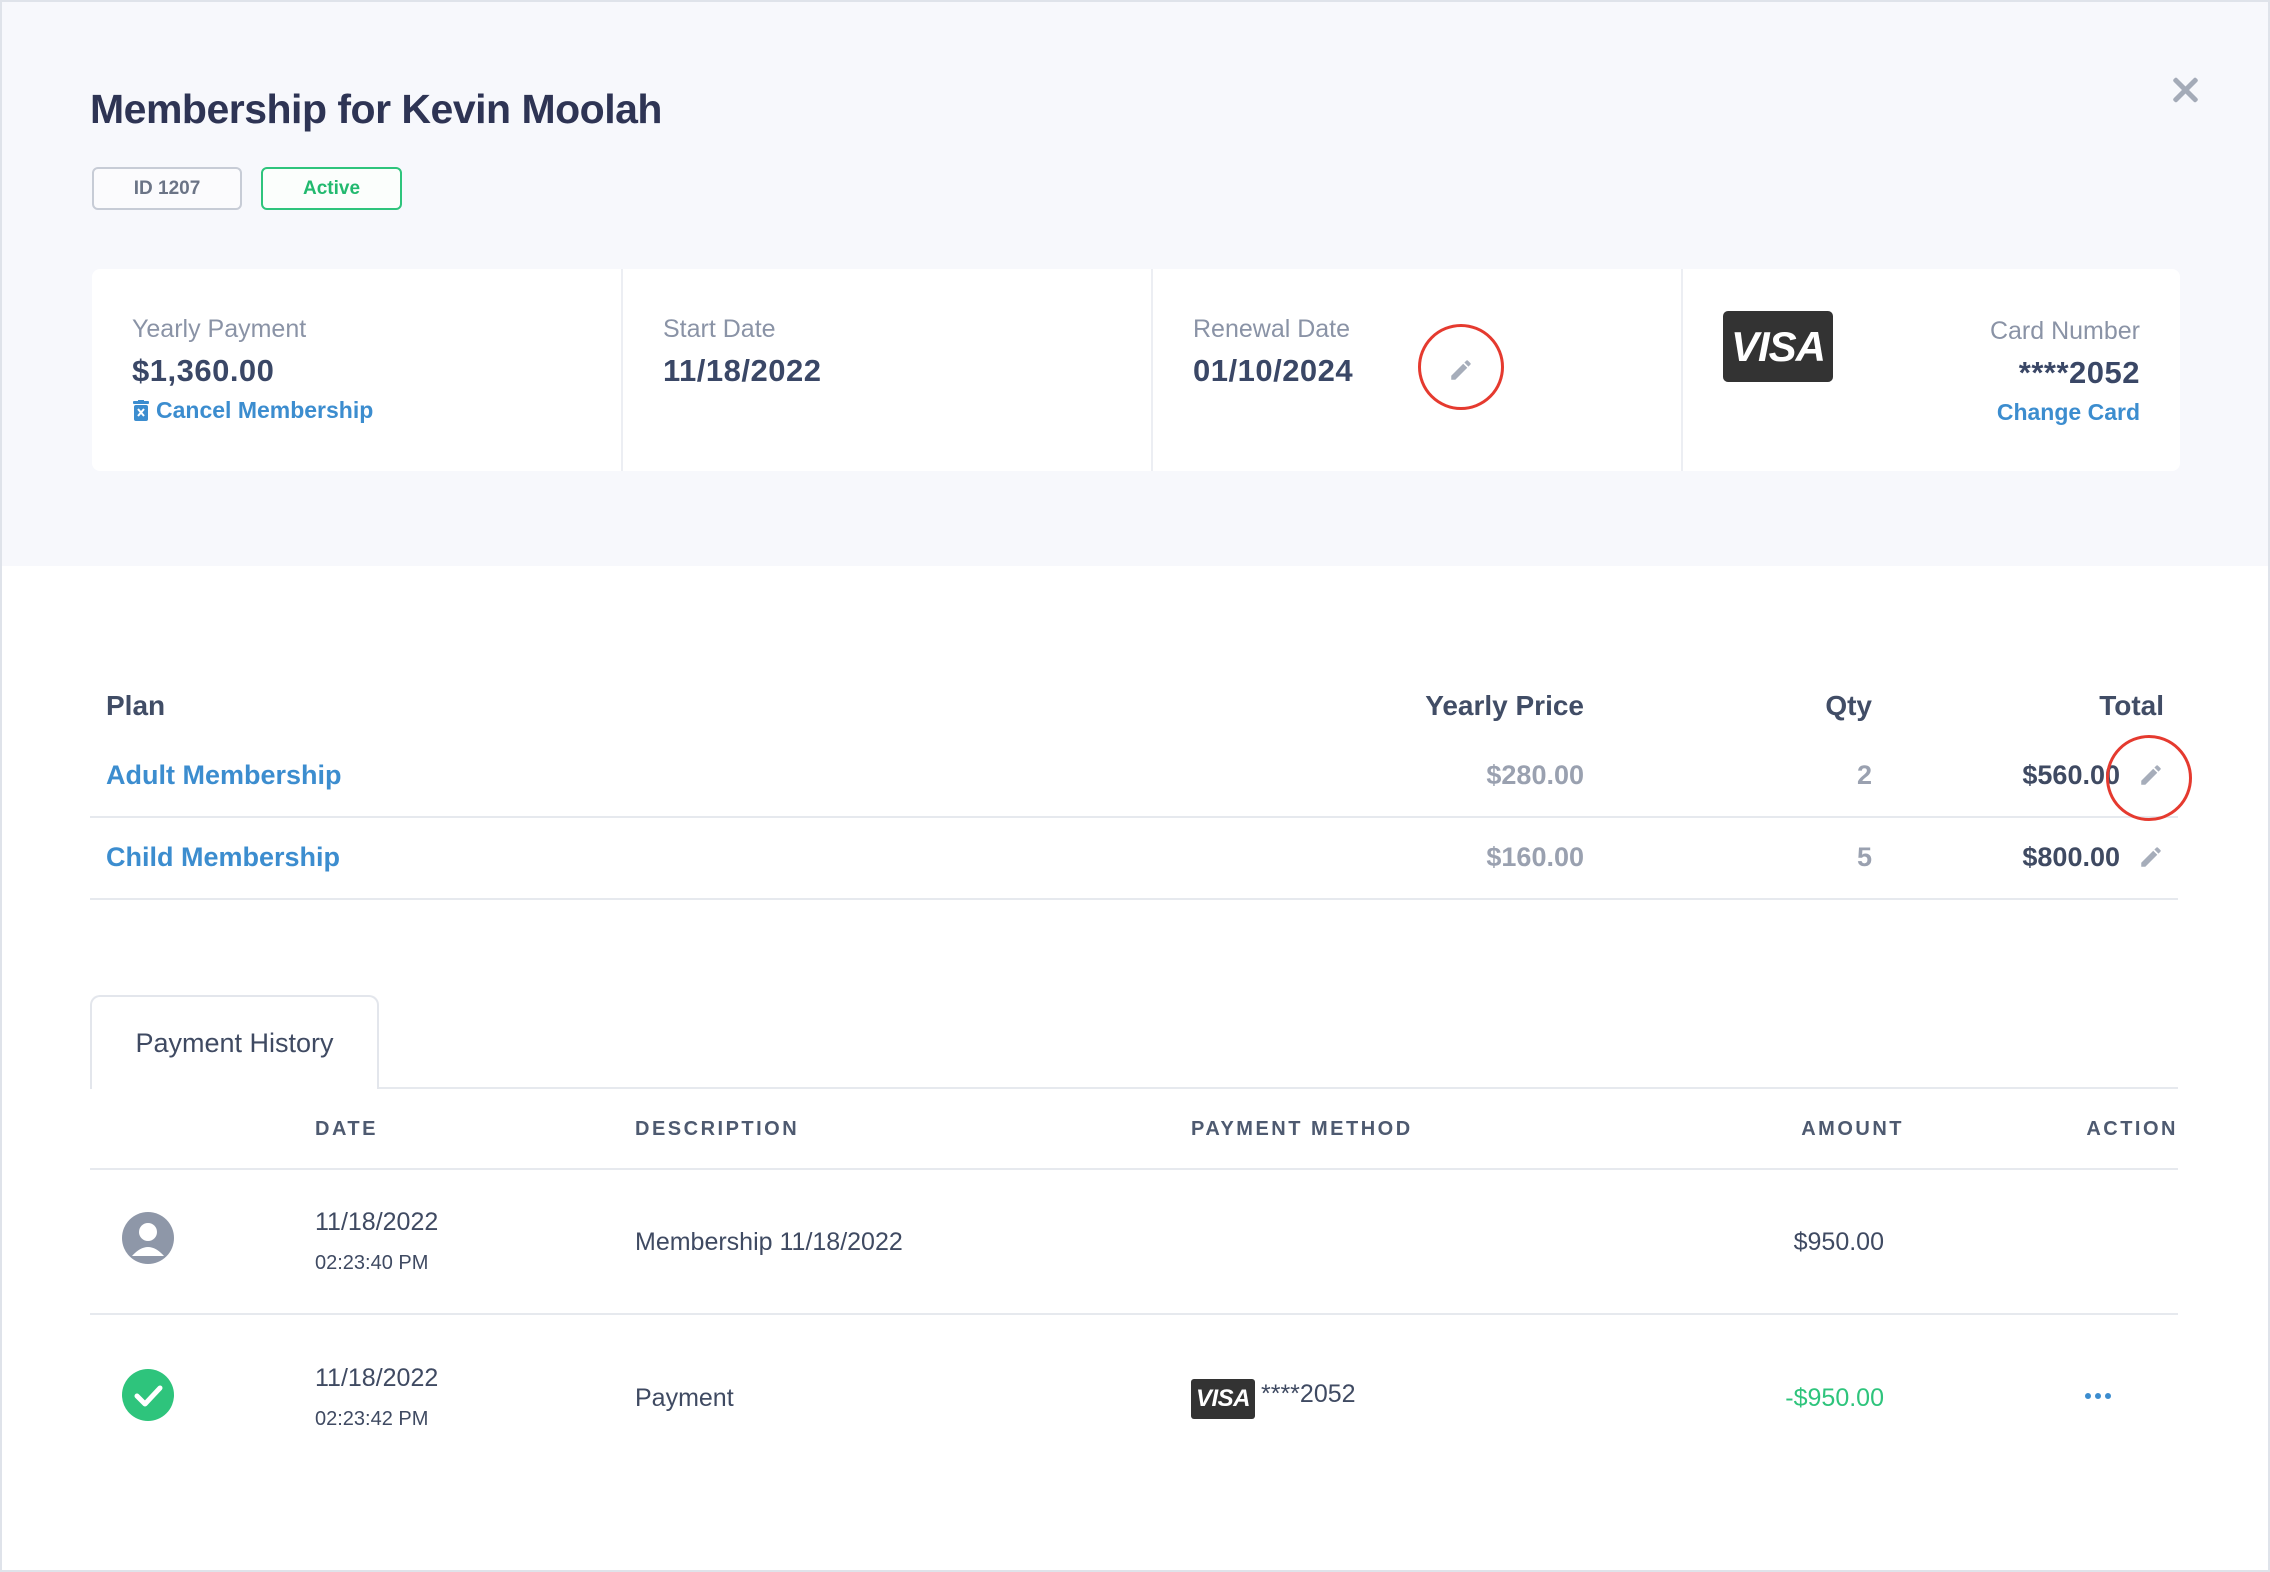 This screenshot has width=2270, height=1572. I want to click on action-header: ACTION, so click(2132, 1129).